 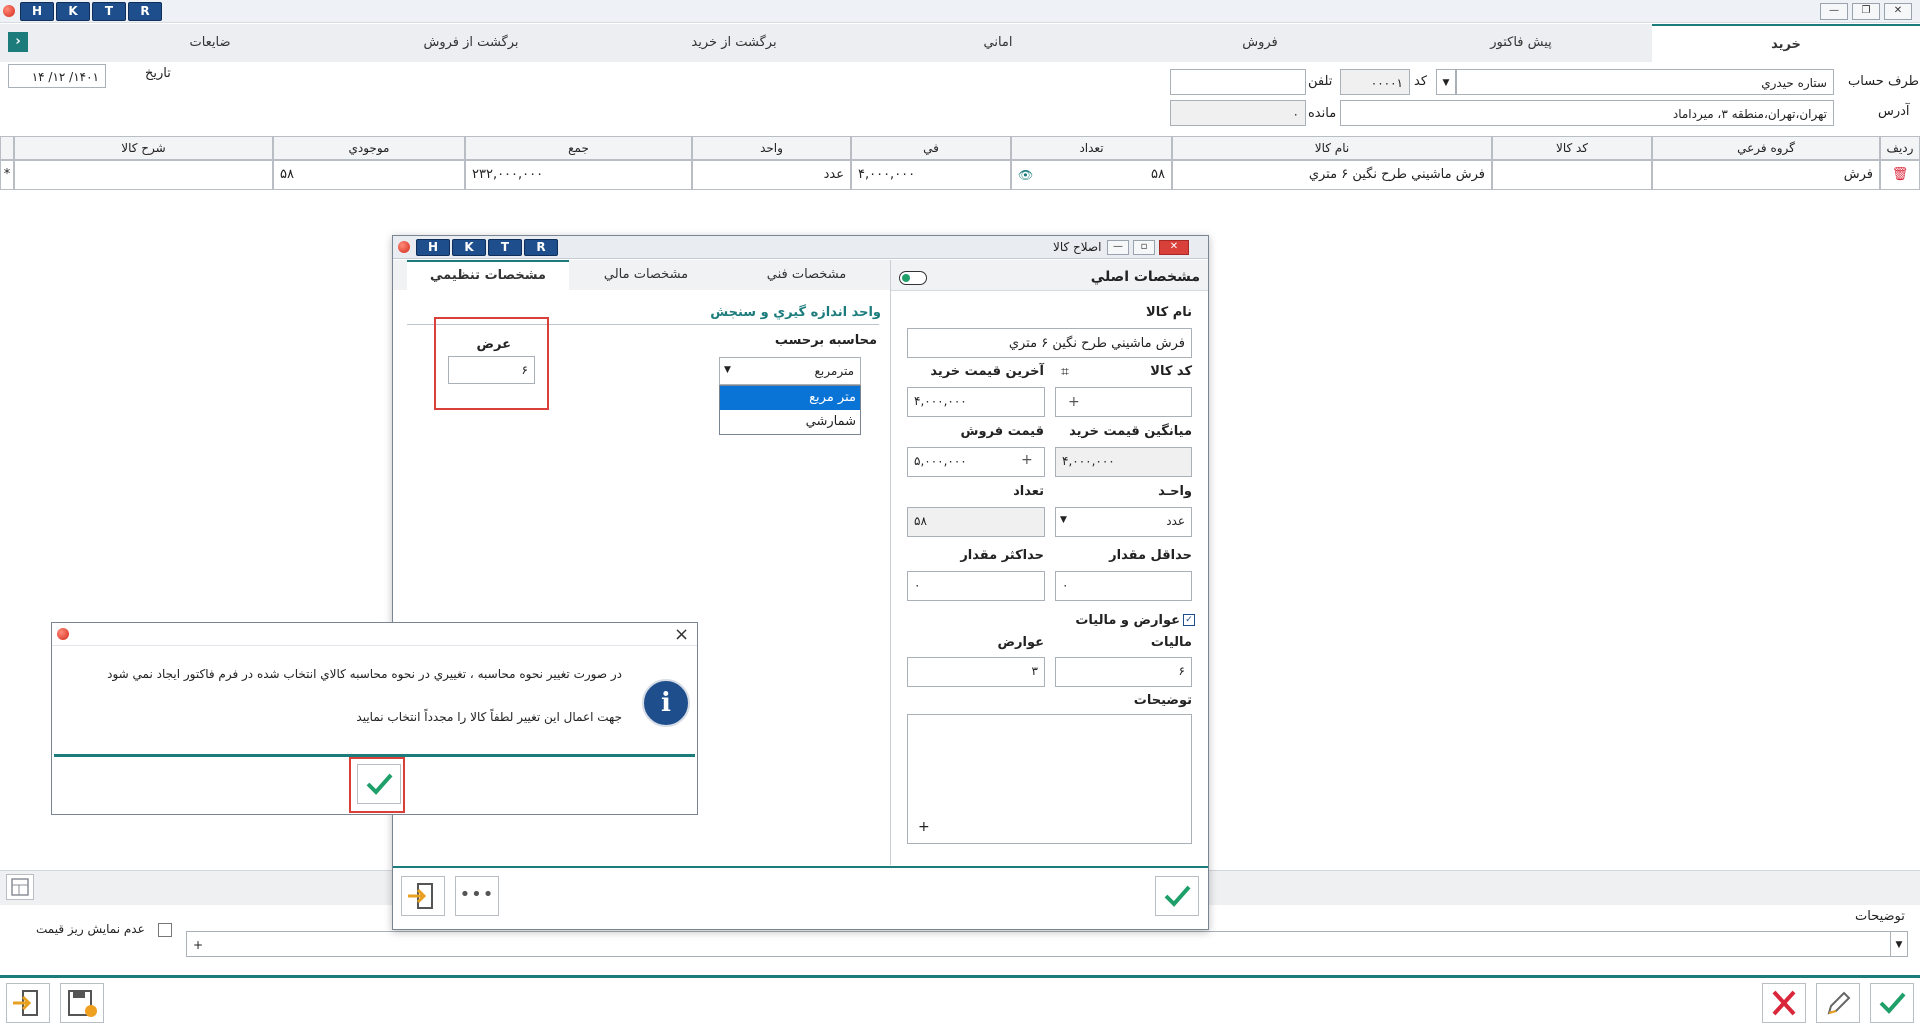 What do you see at coordinates (1123, 586) in the screenshot?
I see `min-qty-field: ۰` at bounding box center [1123, 586].